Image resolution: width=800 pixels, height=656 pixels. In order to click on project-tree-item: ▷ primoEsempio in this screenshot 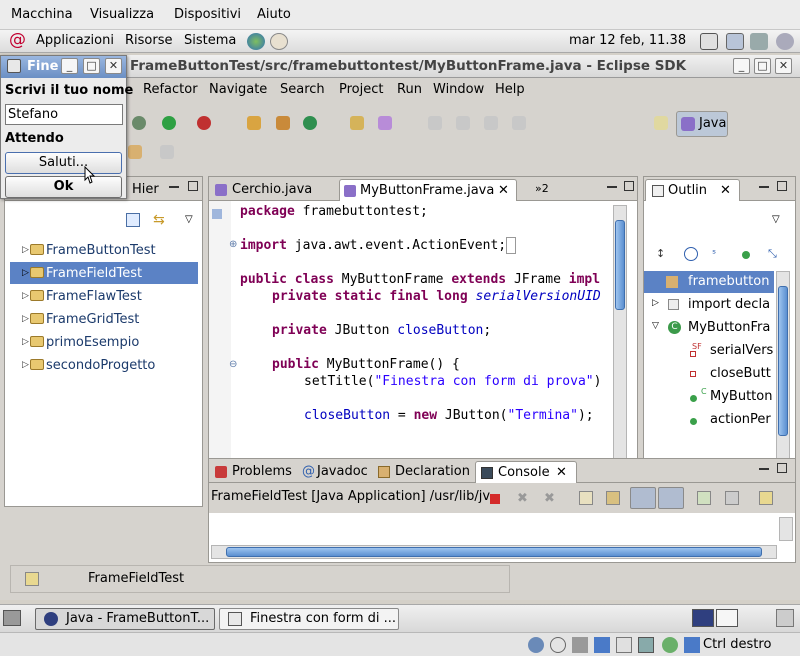, I will do `click(104, 342)`.